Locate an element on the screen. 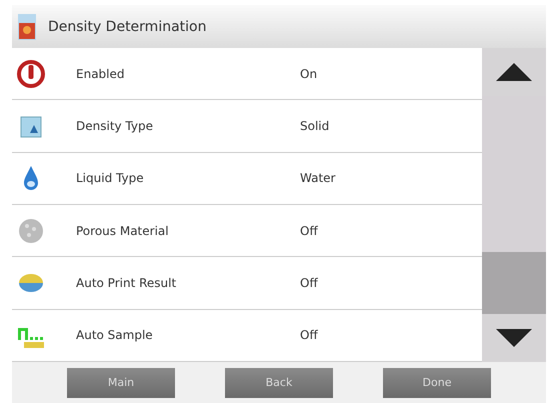  up-arrow-icon is located at coordinates (514, 72).